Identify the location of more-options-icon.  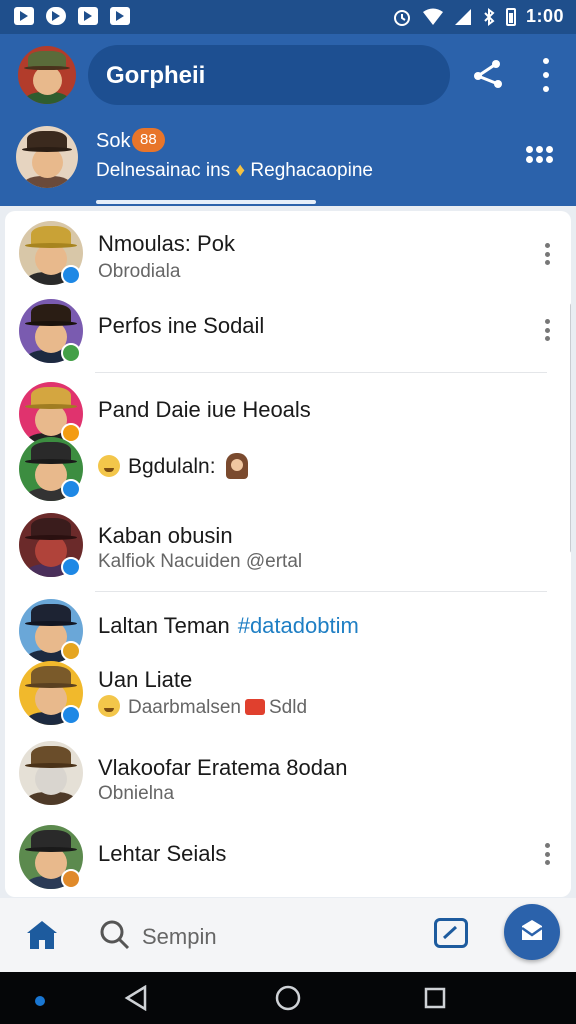
(546, 75).